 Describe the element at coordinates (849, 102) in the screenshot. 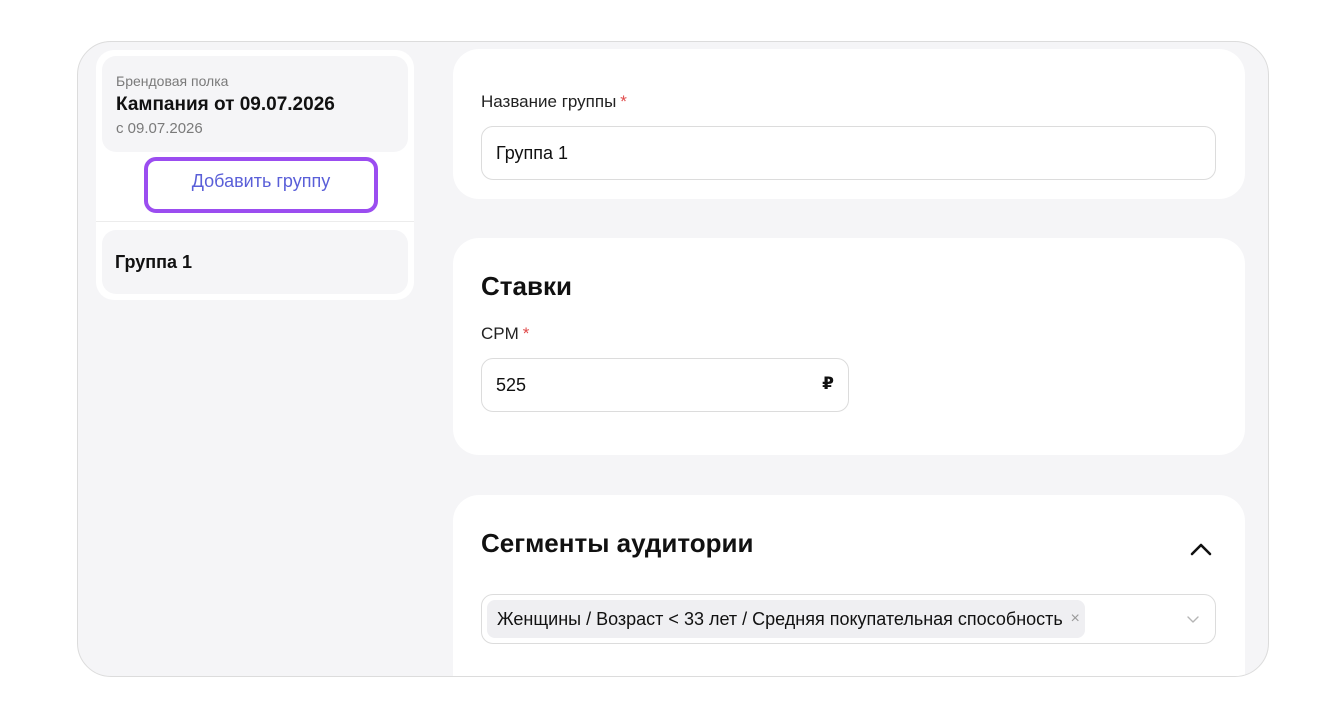

I see `group-name-label: Название группы *` at that location.